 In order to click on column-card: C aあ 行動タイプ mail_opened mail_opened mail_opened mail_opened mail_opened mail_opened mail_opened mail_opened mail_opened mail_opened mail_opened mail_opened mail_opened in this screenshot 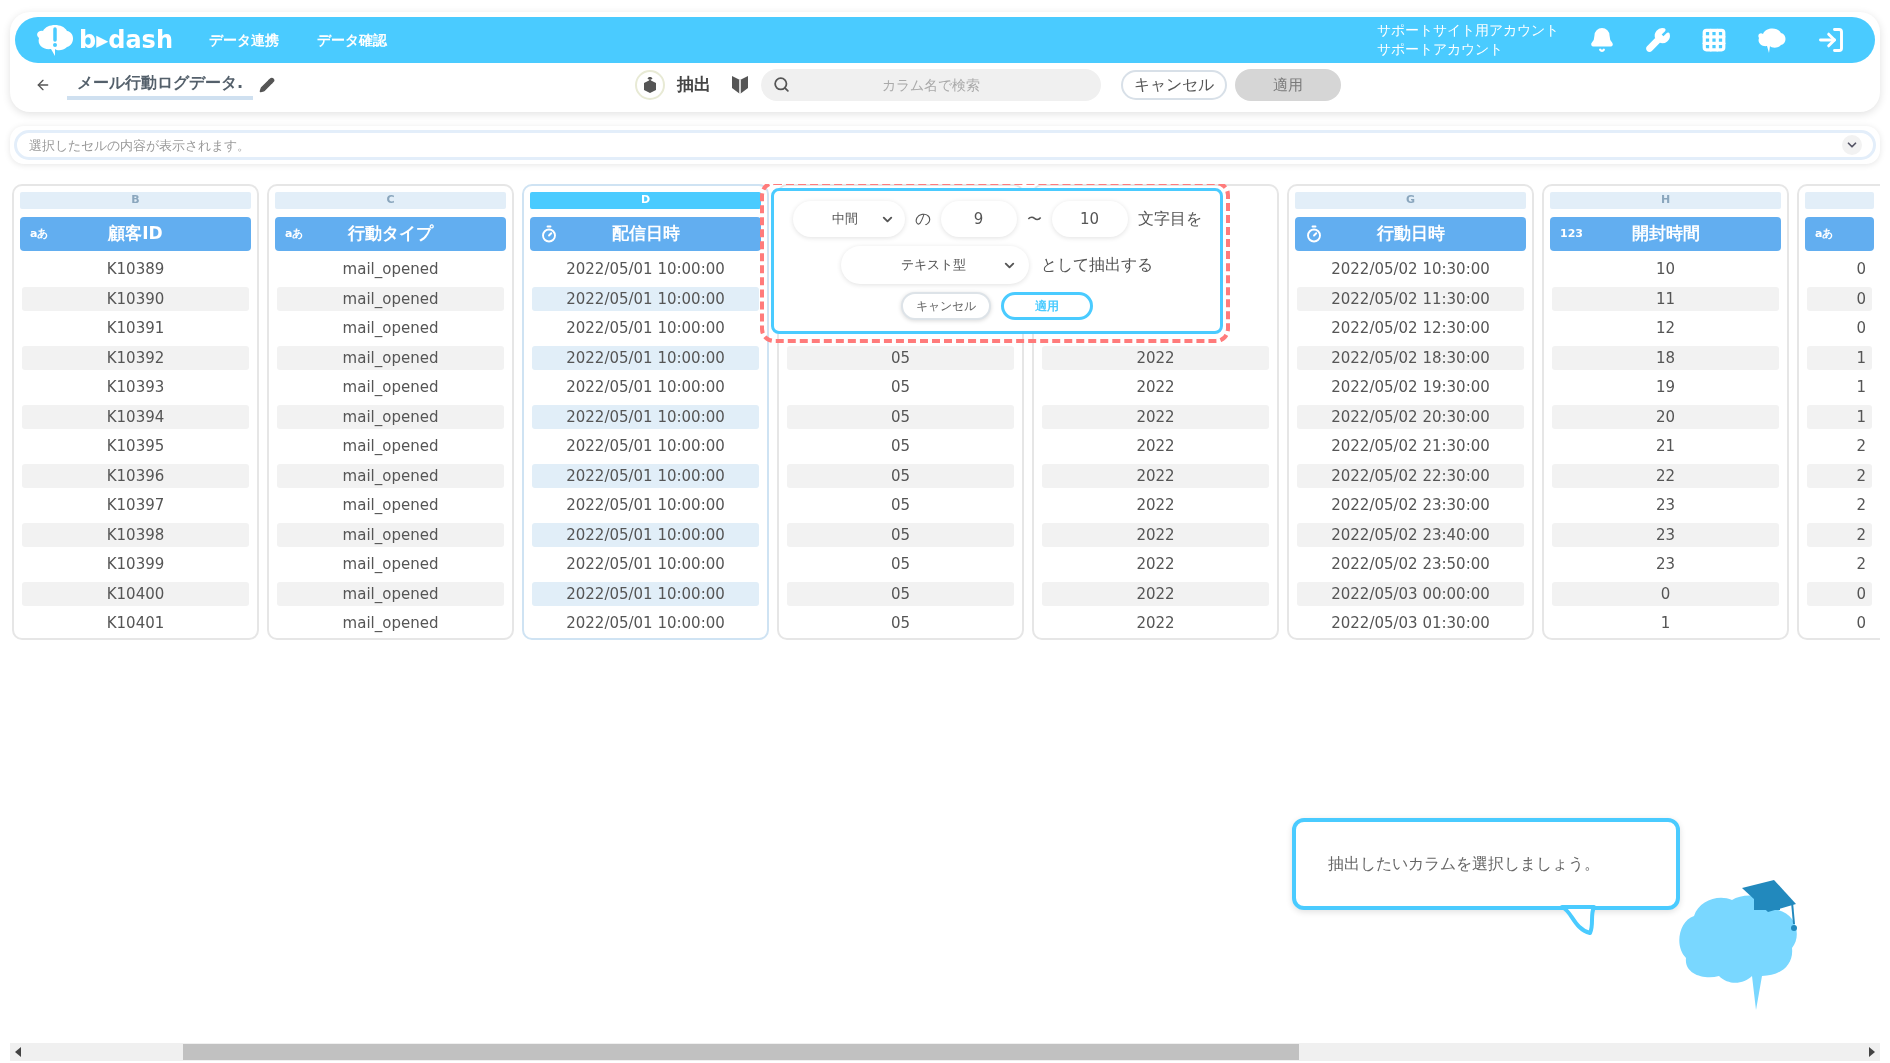, I will do `click(390, 412)`.